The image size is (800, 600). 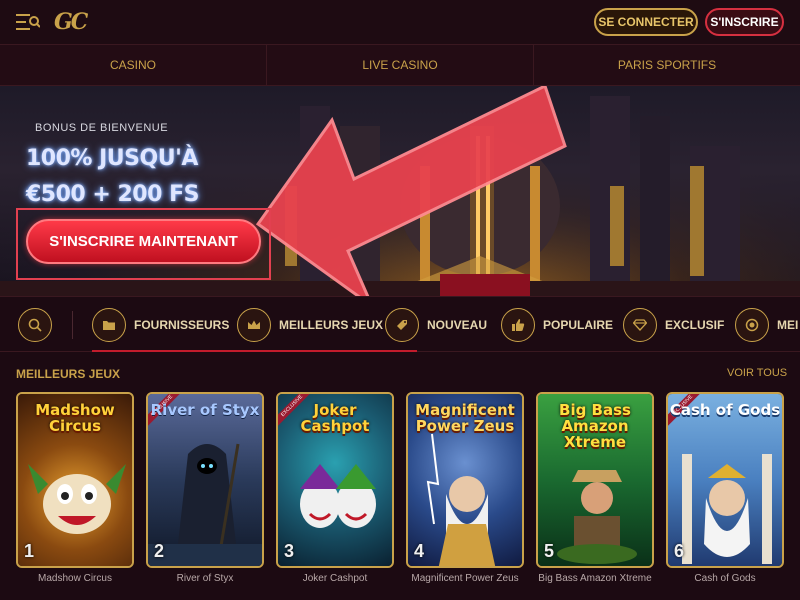 What do you see at coordinates (695, 325) in the screenshot?
I see `category-label: EXCLUSIF` at bounding box center [695, 325].